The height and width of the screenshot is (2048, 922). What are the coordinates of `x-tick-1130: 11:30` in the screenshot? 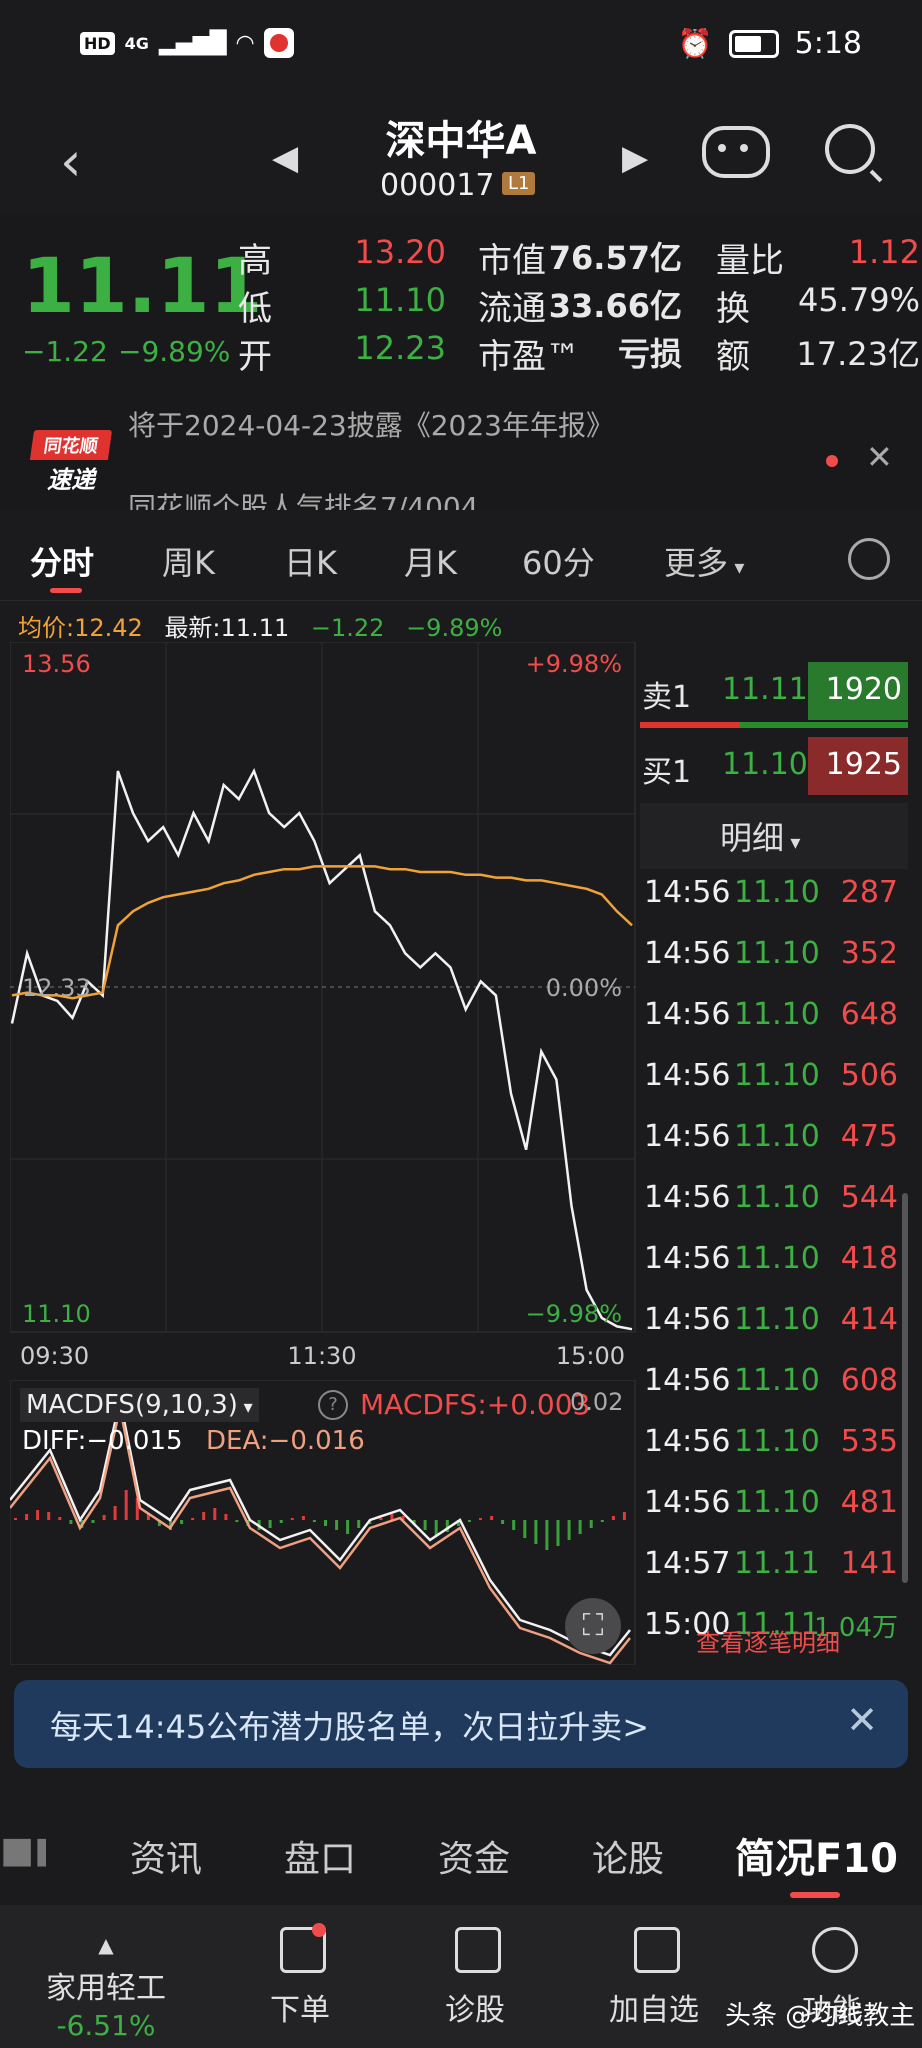 It's located at (321, 1356).